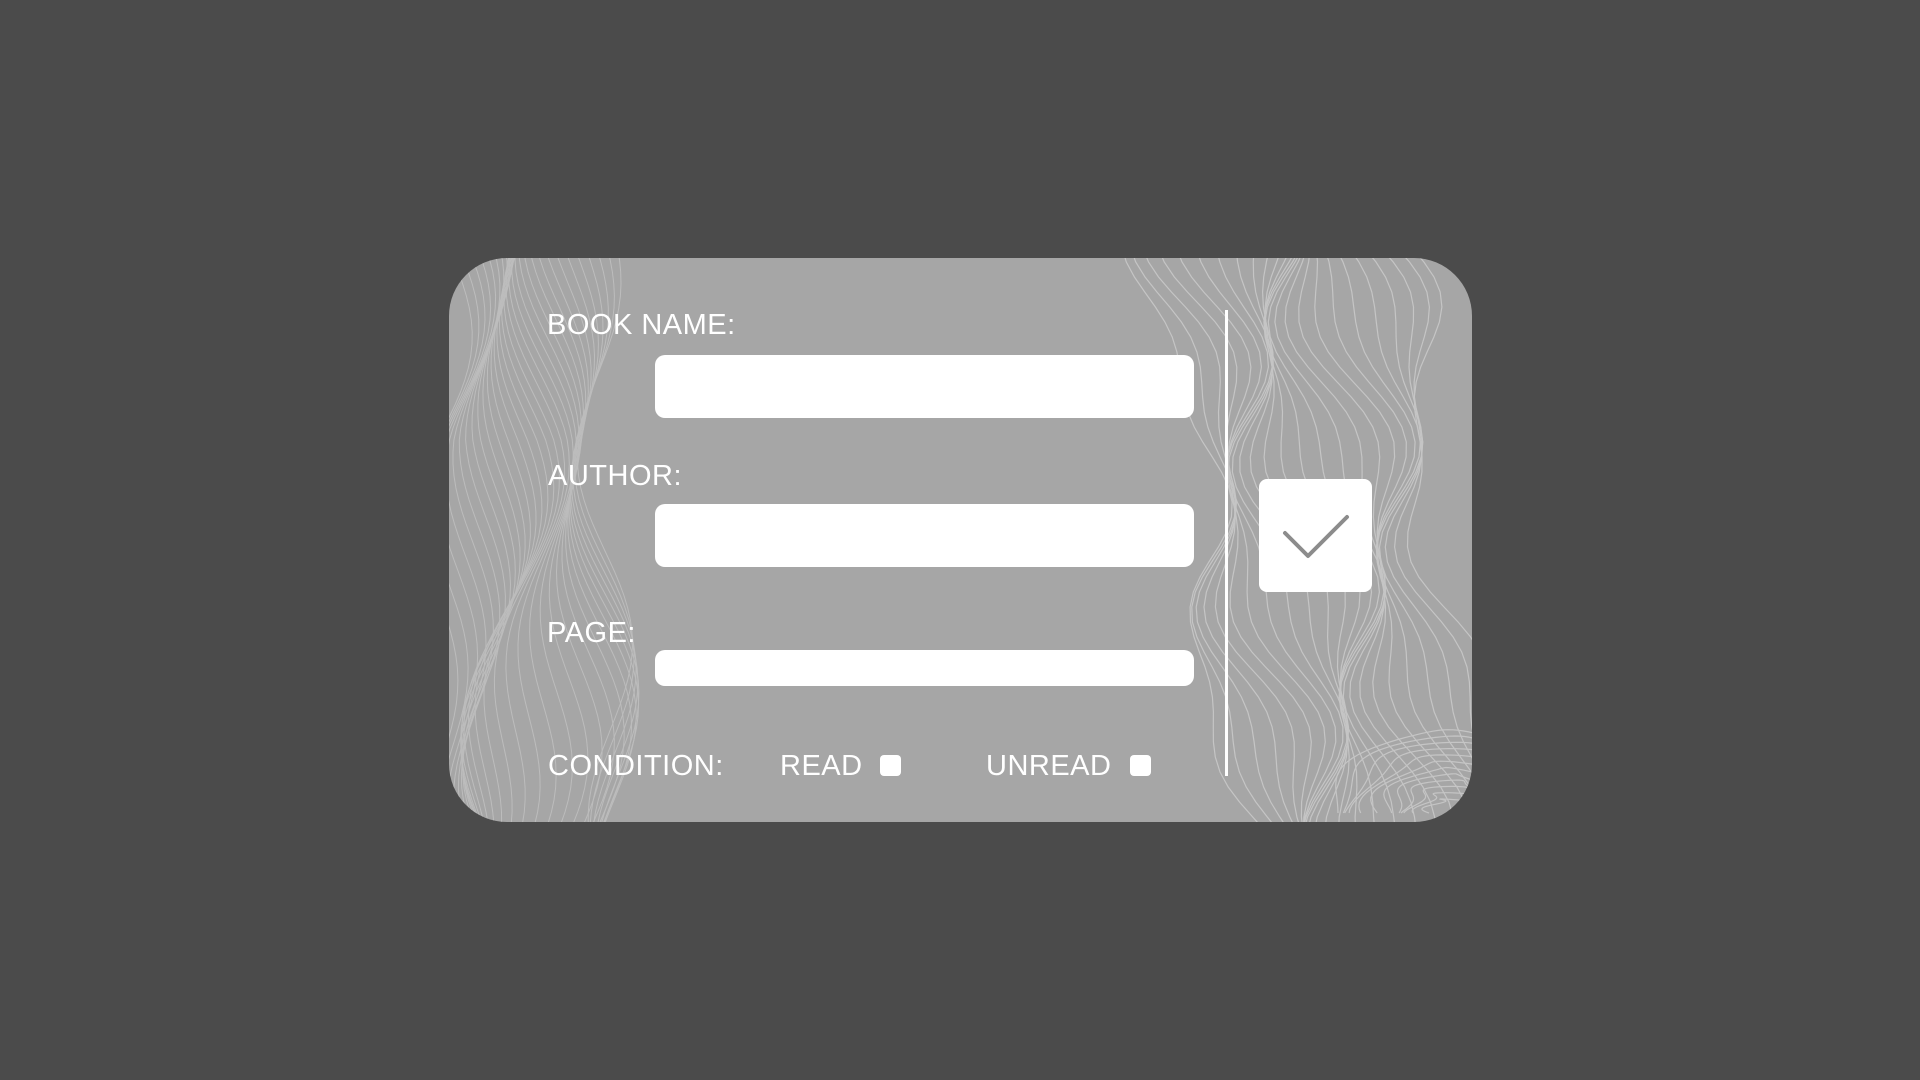  I want to click on condition-label: CONDITION:, so click(636, 766).